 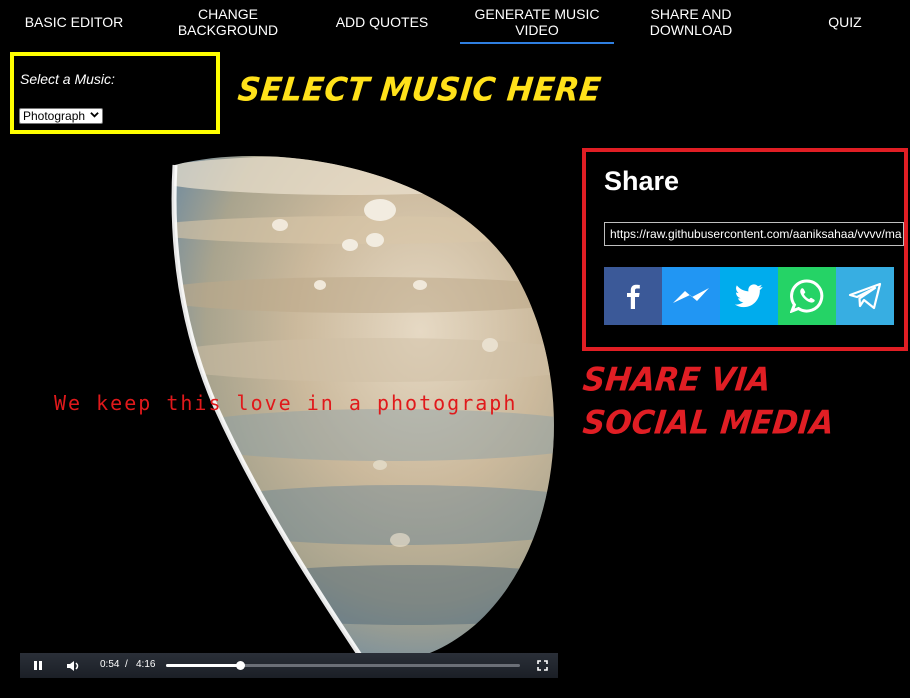 What do you see at coordinates (94, 117) in the screenshot?
I see `chevron-down-icon` at bounding box center [94, 117].